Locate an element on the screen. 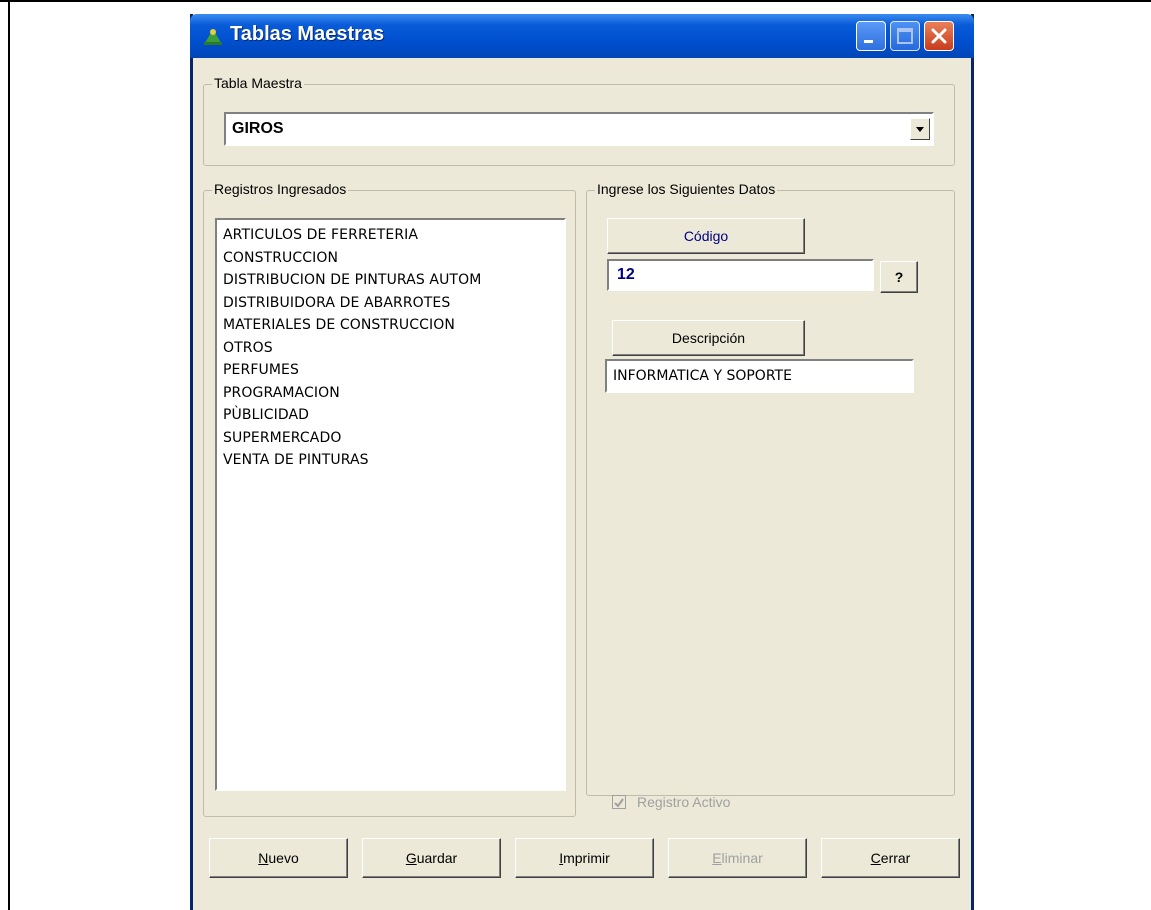 The height and width of the screenshot is (910, 1151). tabla-maestra-label: Tabla Maestra is located at coordinates (258, 83).